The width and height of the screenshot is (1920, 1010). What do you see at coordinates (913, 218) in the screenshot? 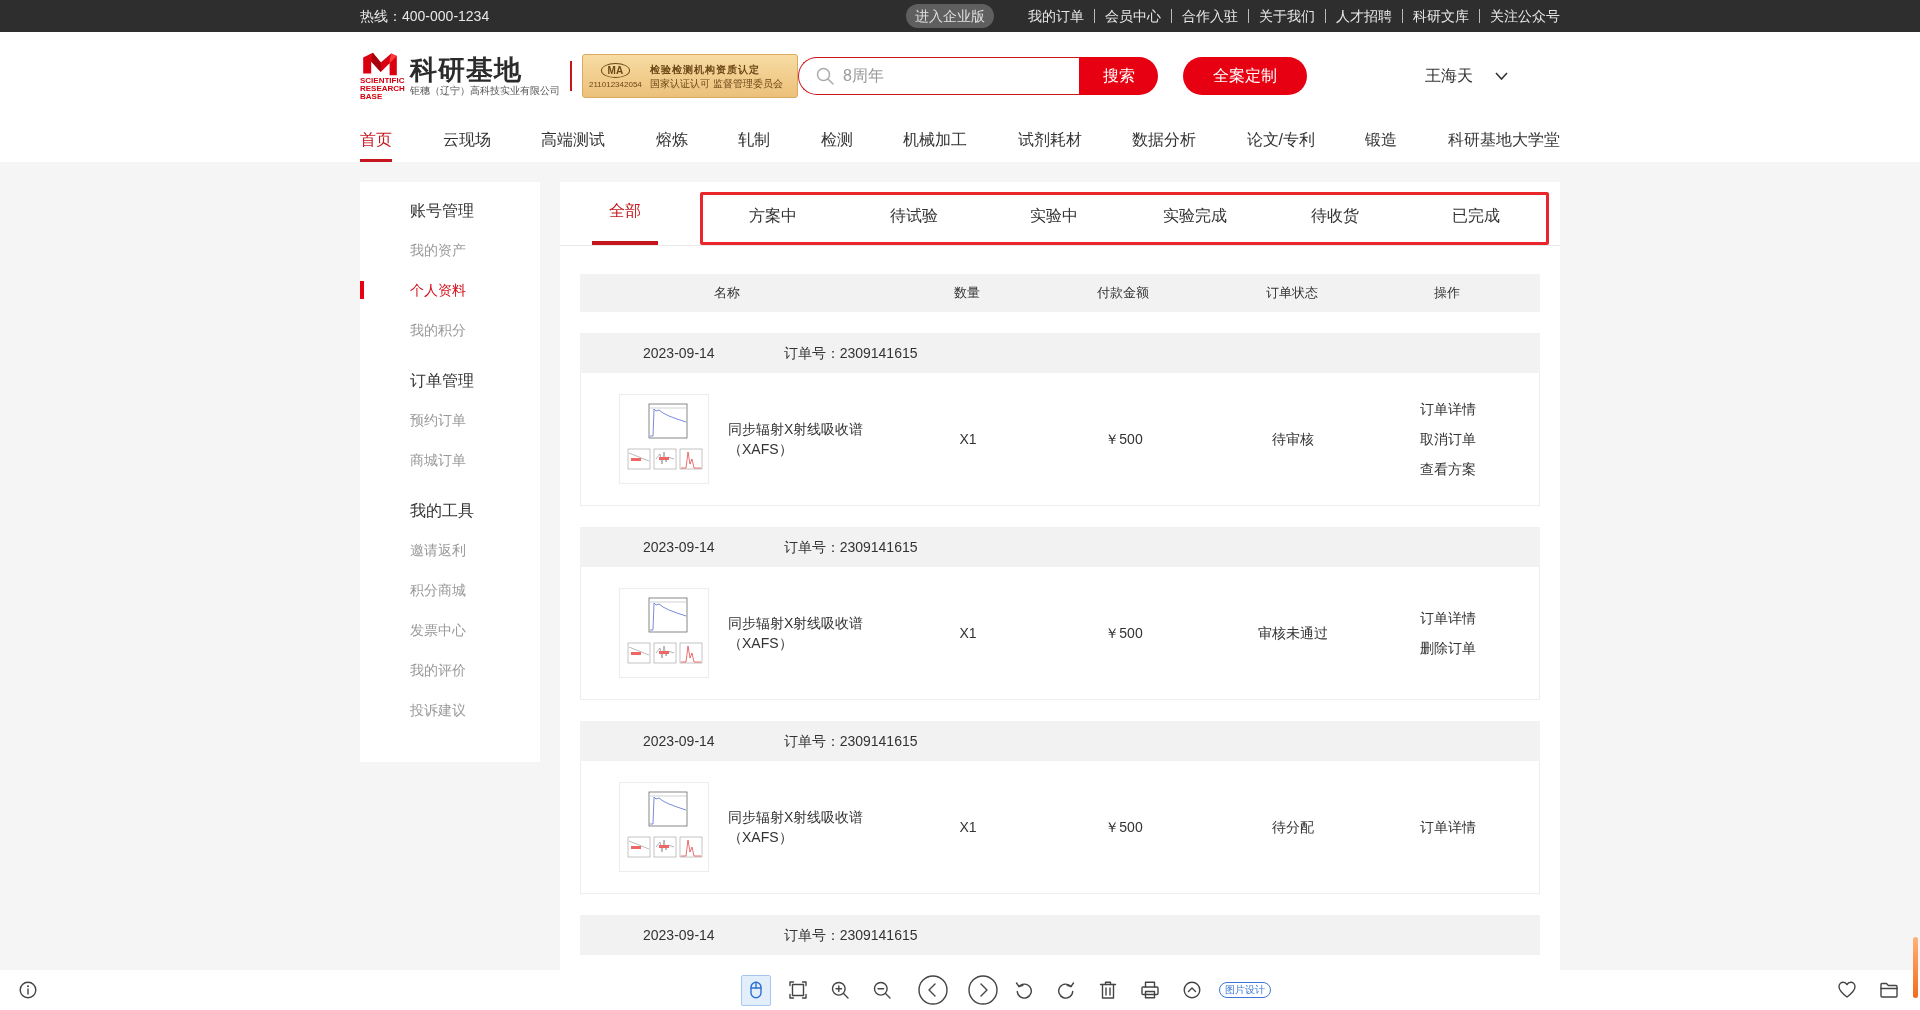
I see `order-tab: 待试验` at bounding box center [913, 218].